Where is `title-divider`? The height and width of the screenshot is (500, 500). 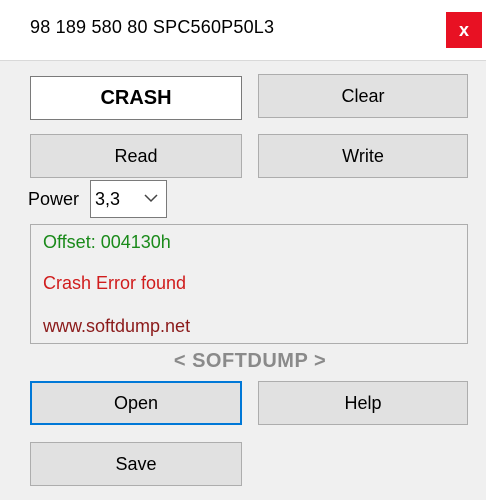
title-divider is located at coordinates (243, 60).